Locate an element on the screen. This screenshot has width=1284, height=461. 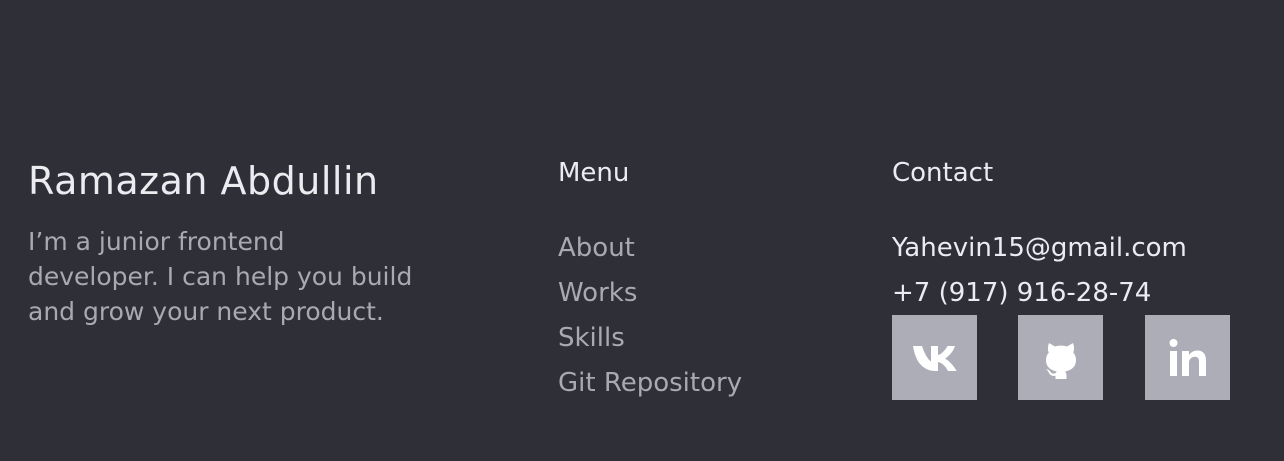
github-icon is located at coordinates (1061, 358).